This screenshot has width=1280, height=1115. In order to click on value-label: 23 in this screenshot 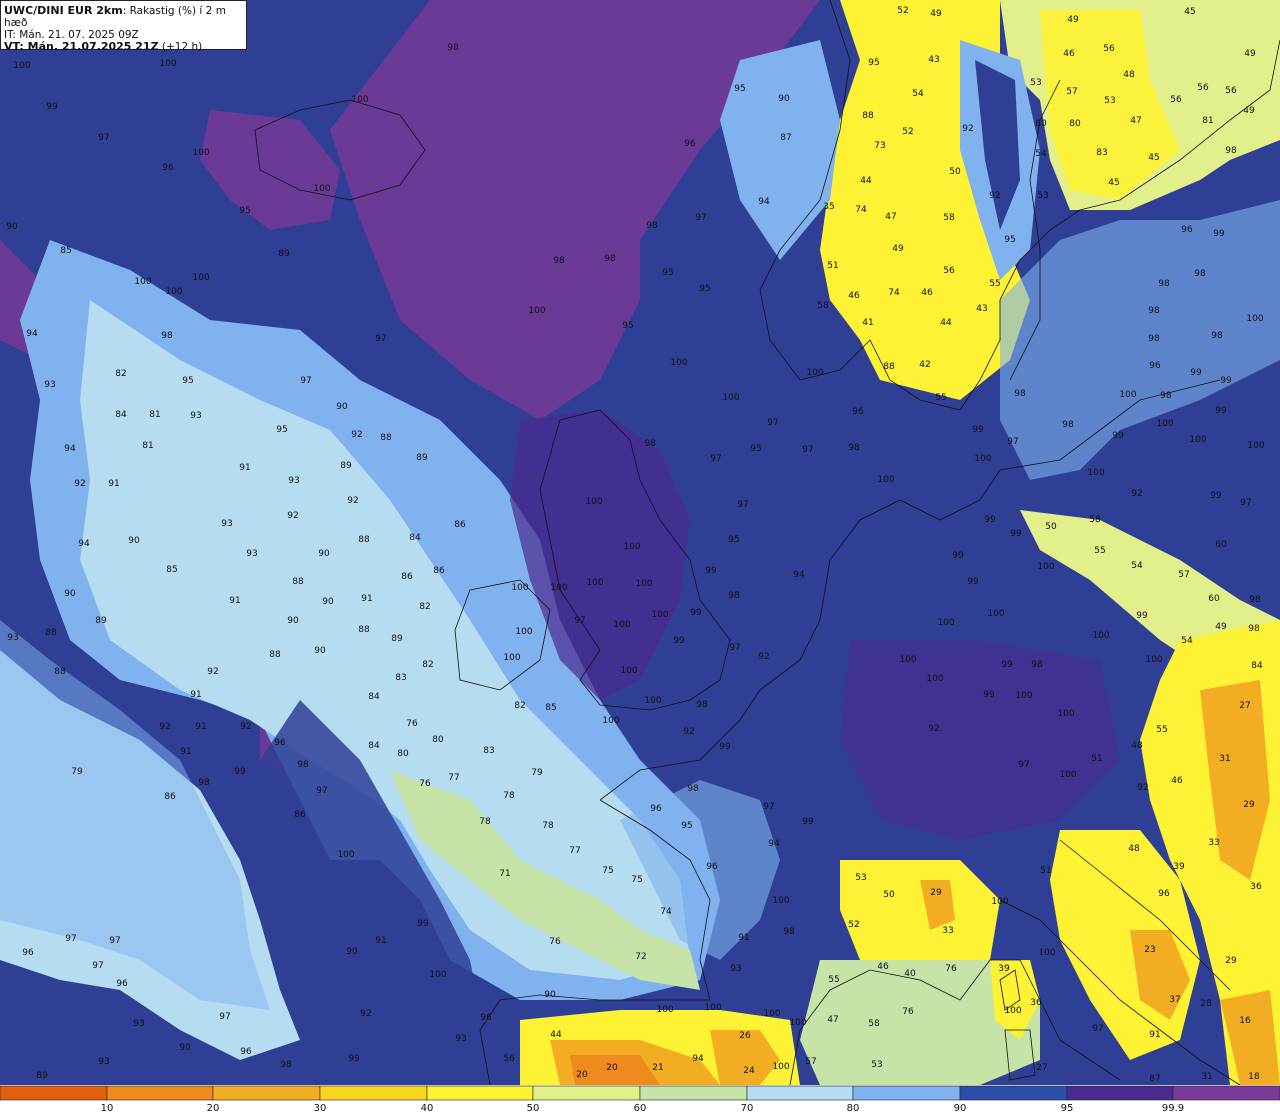, I will do `click(1149, 950)`.